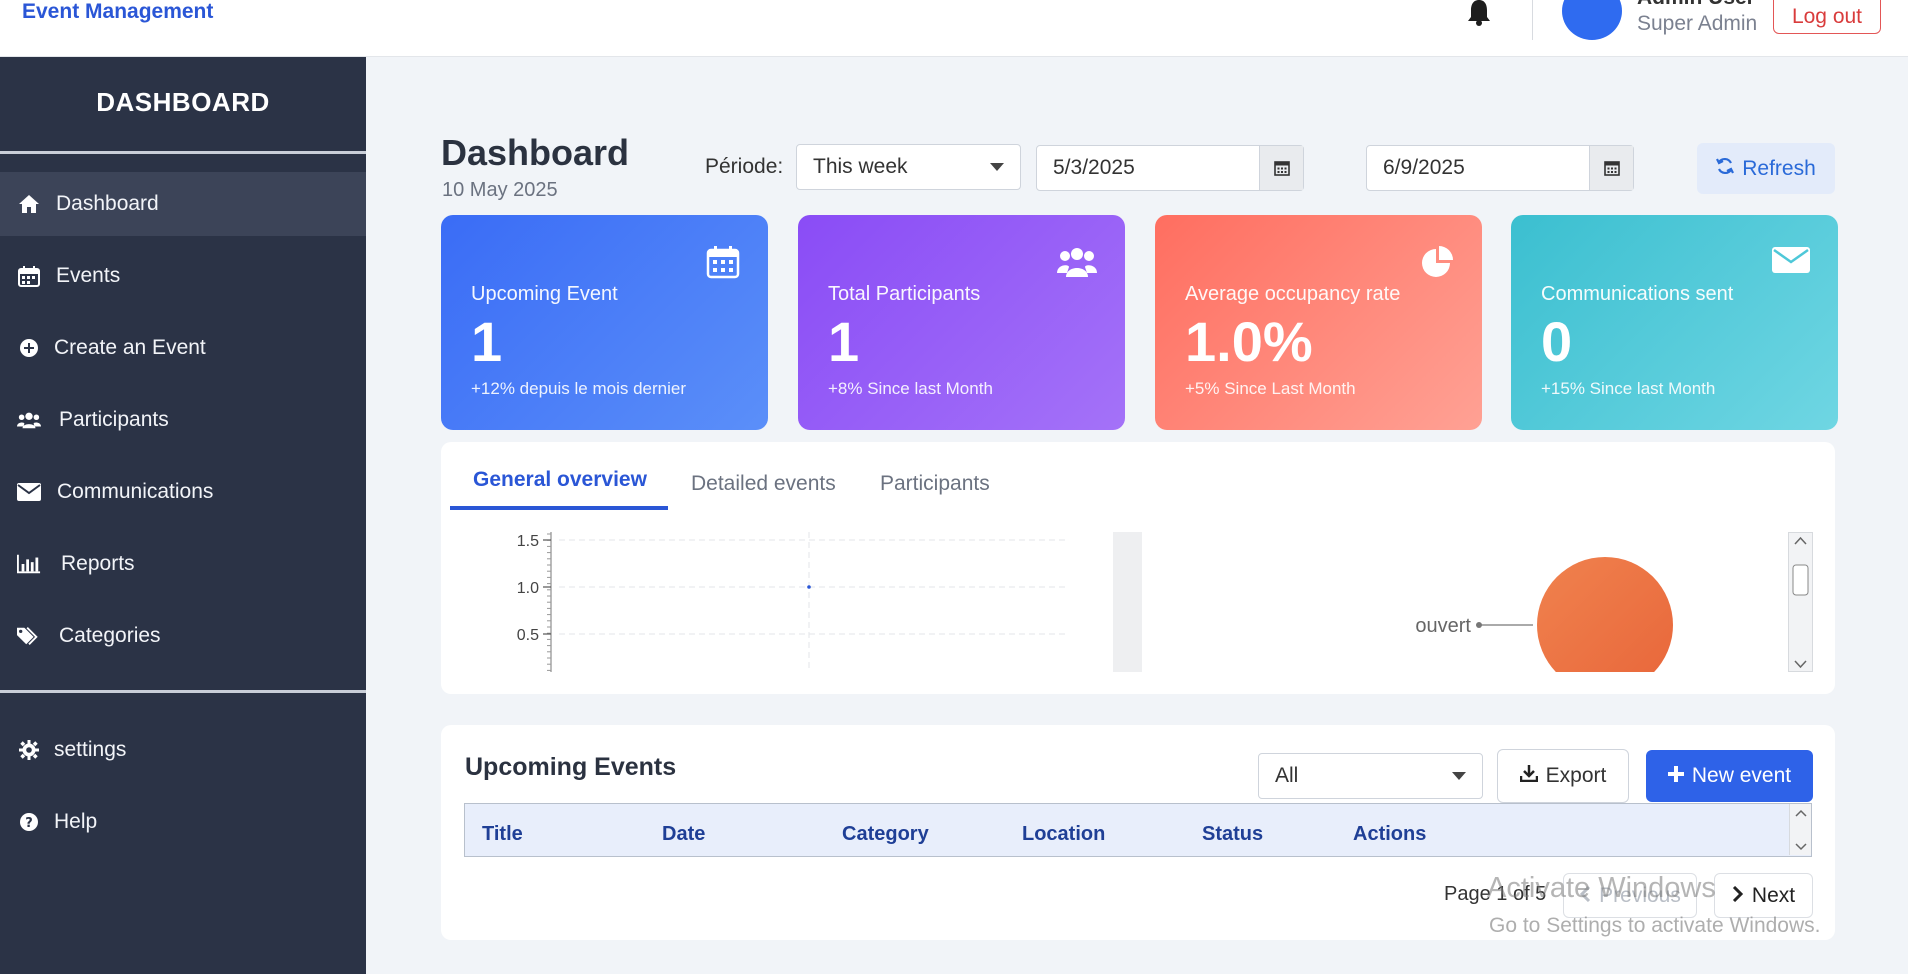 This screenshot has height=974, width=1908. I want to click on sidebar-title: DASHBOARD, so click(183, 102).